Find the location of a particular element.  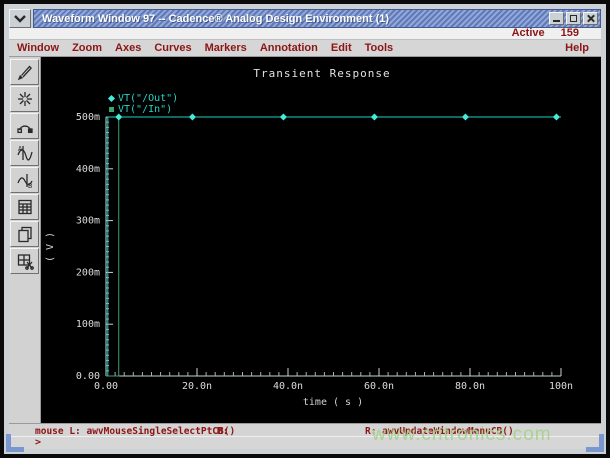

marker-b-button: B is located at coordinates (24, 179).